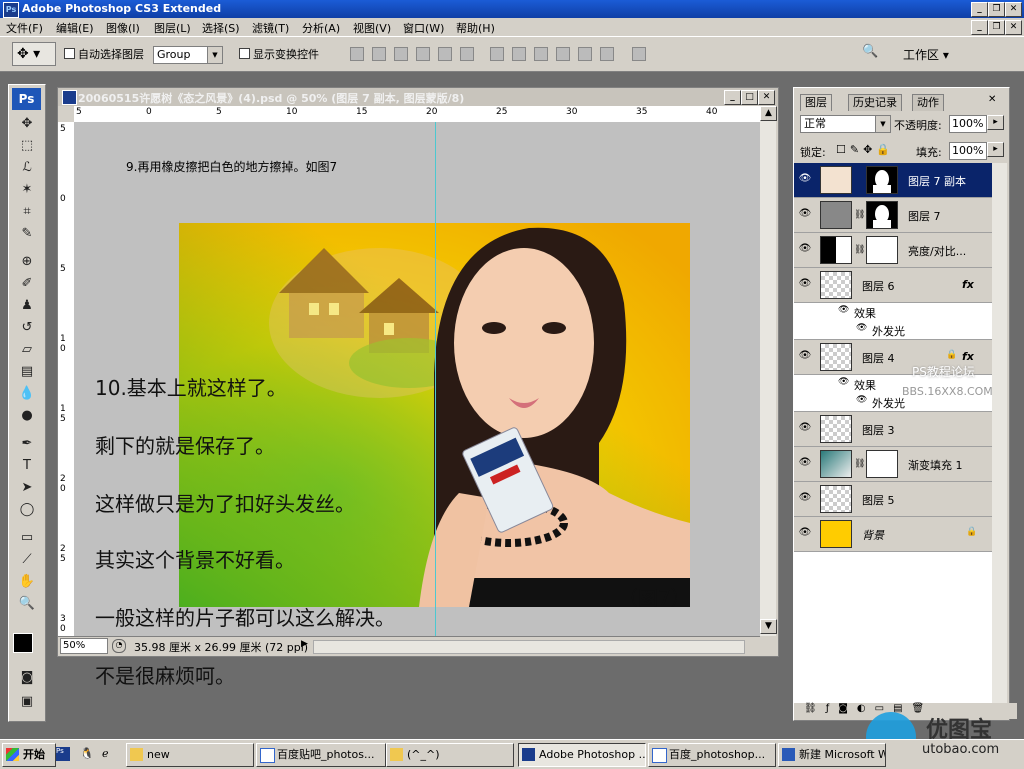 The width and height of the screenshot is (1024, 769). I want to click on auto-select-checkbox, so click(69, 53).